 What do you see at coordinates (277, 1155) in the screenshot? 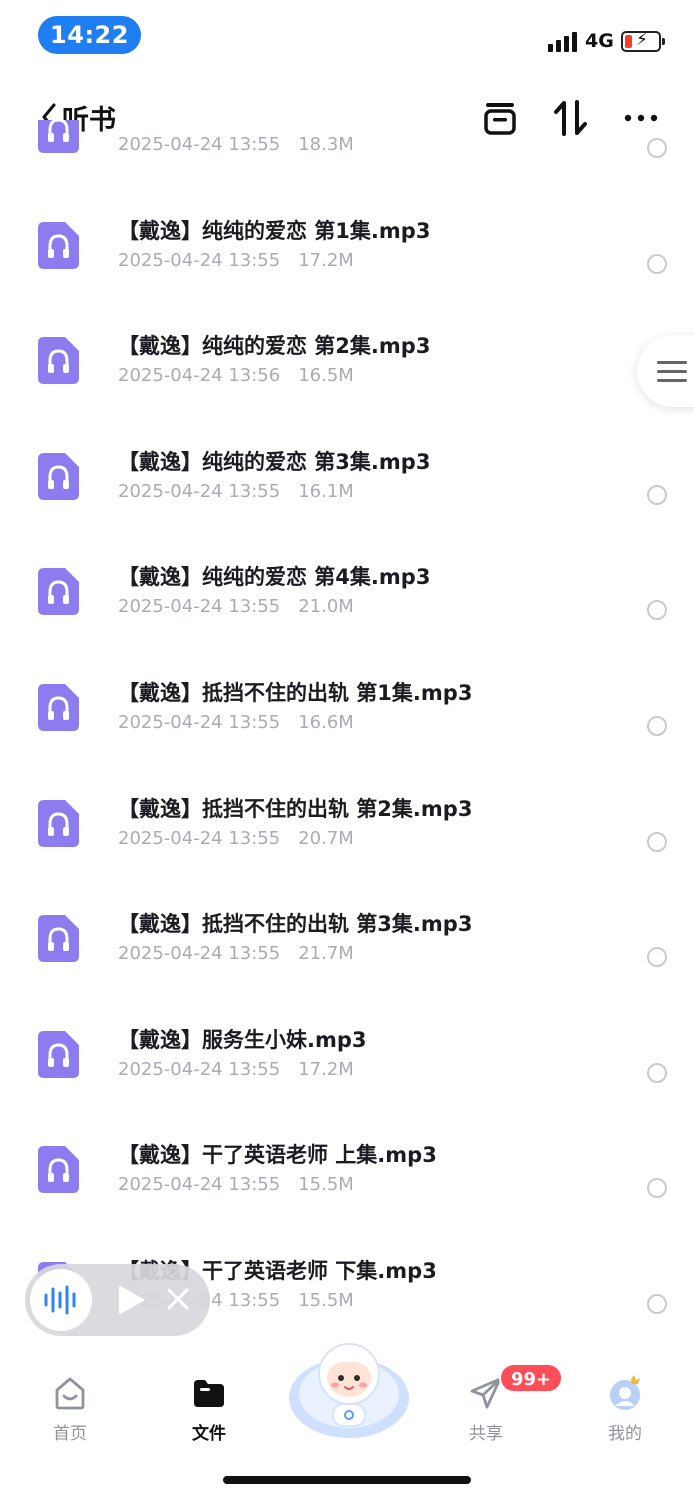
I see `file-name: 【戴逸】干了英语老师 上集.mp3` at bounding box center [277, 1155].